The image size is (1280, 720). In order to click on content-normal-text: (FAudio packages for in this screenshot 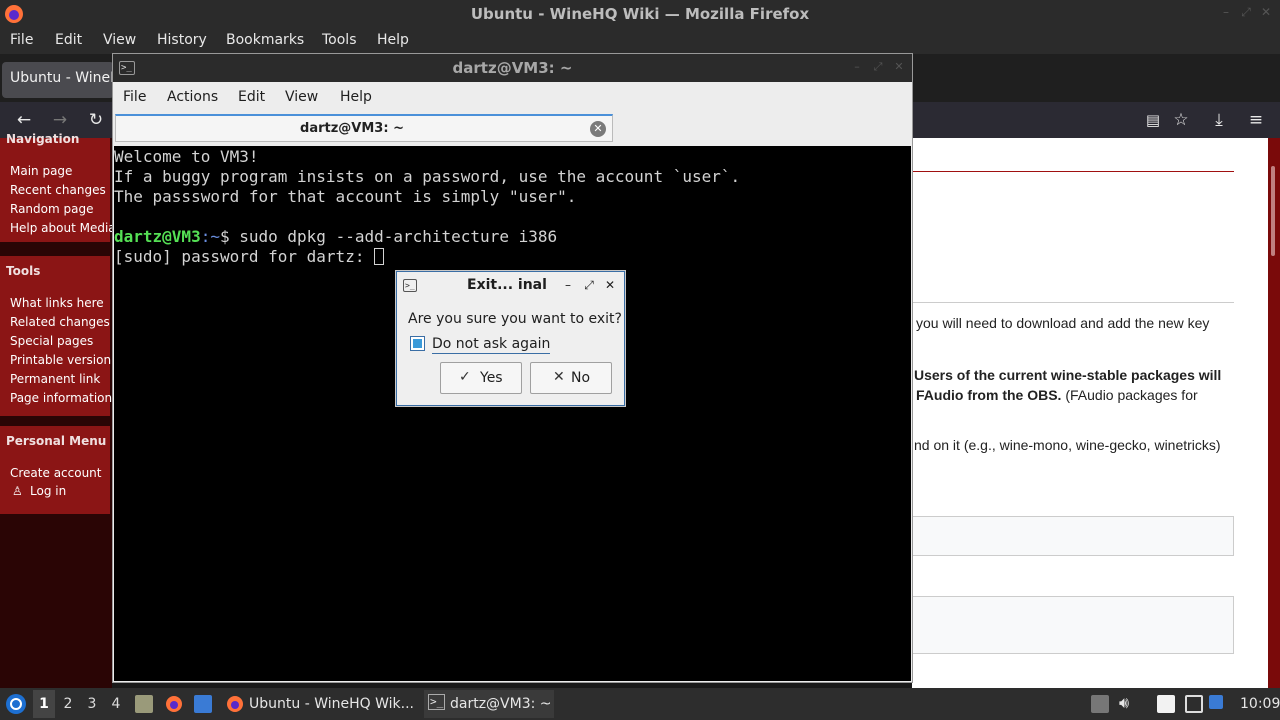, I will do `click(1129, 395)`.